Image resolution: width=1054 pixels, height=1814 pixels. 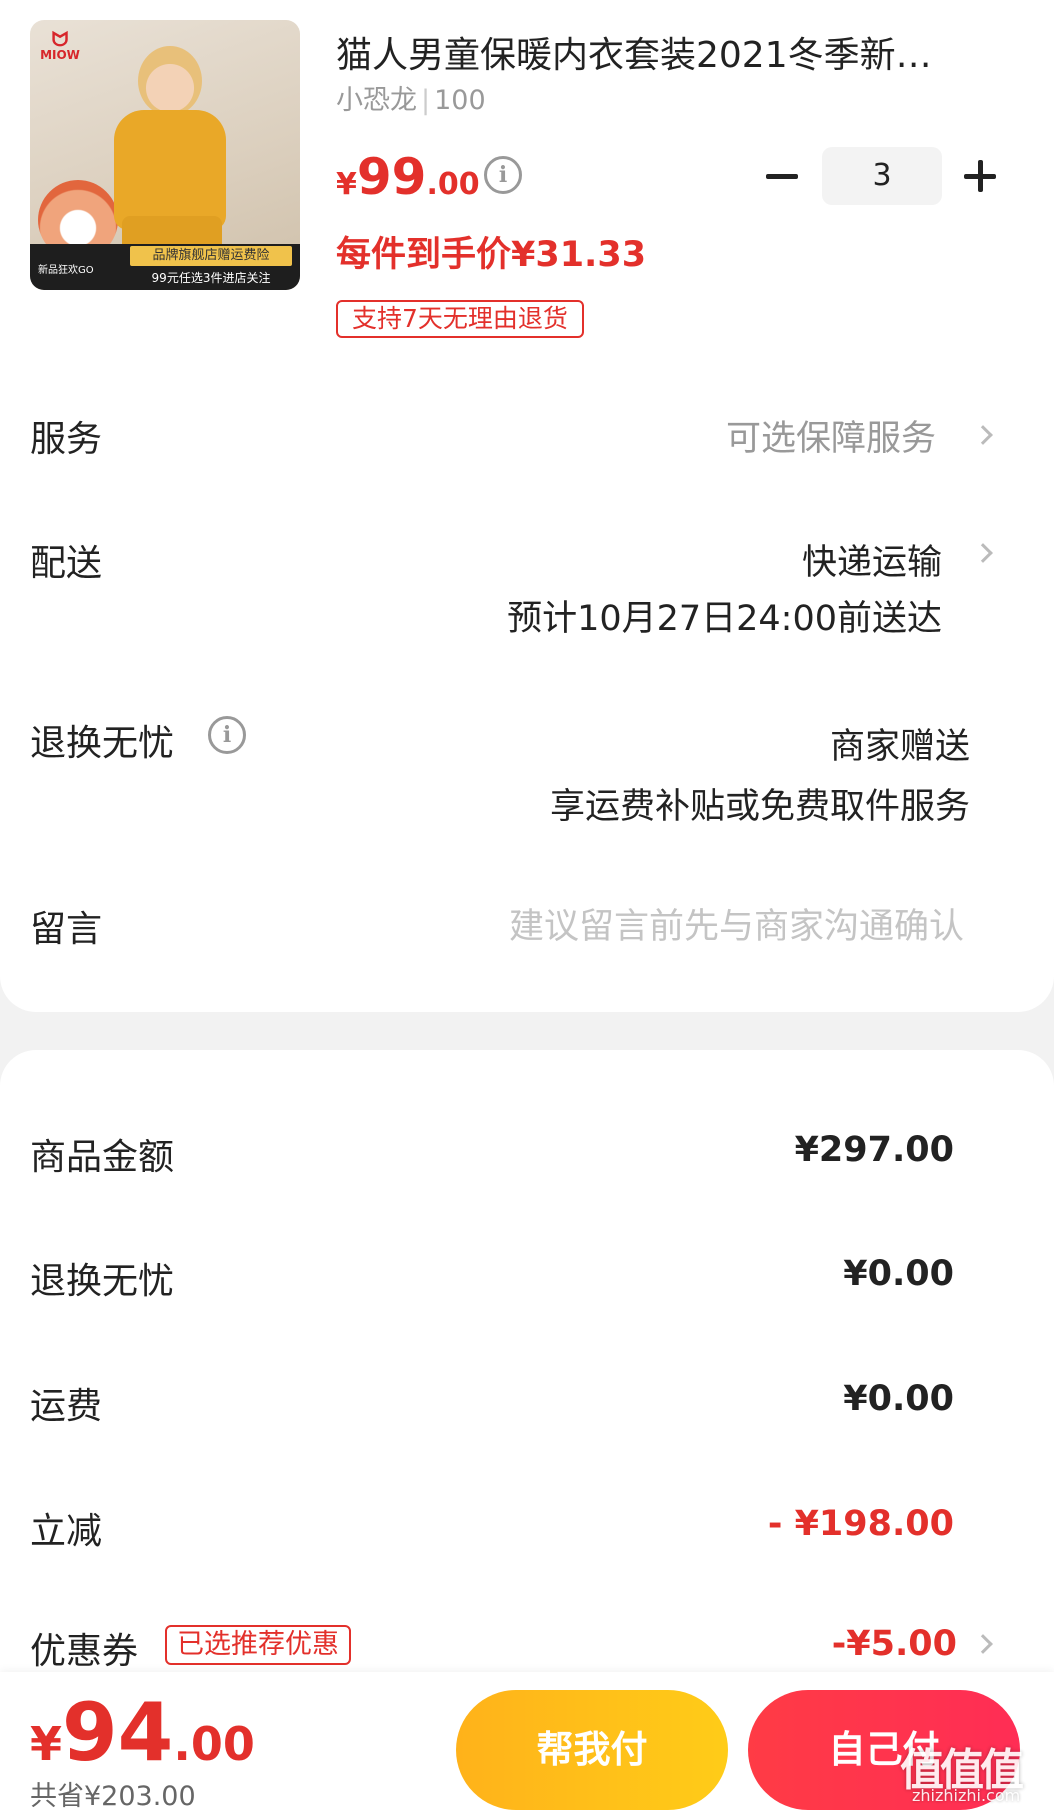 What do you see at coordinates (874, 1150) in the screenshot?
I see `goods-amount-value: ¥297.00` at bounding box center [874, 1150].